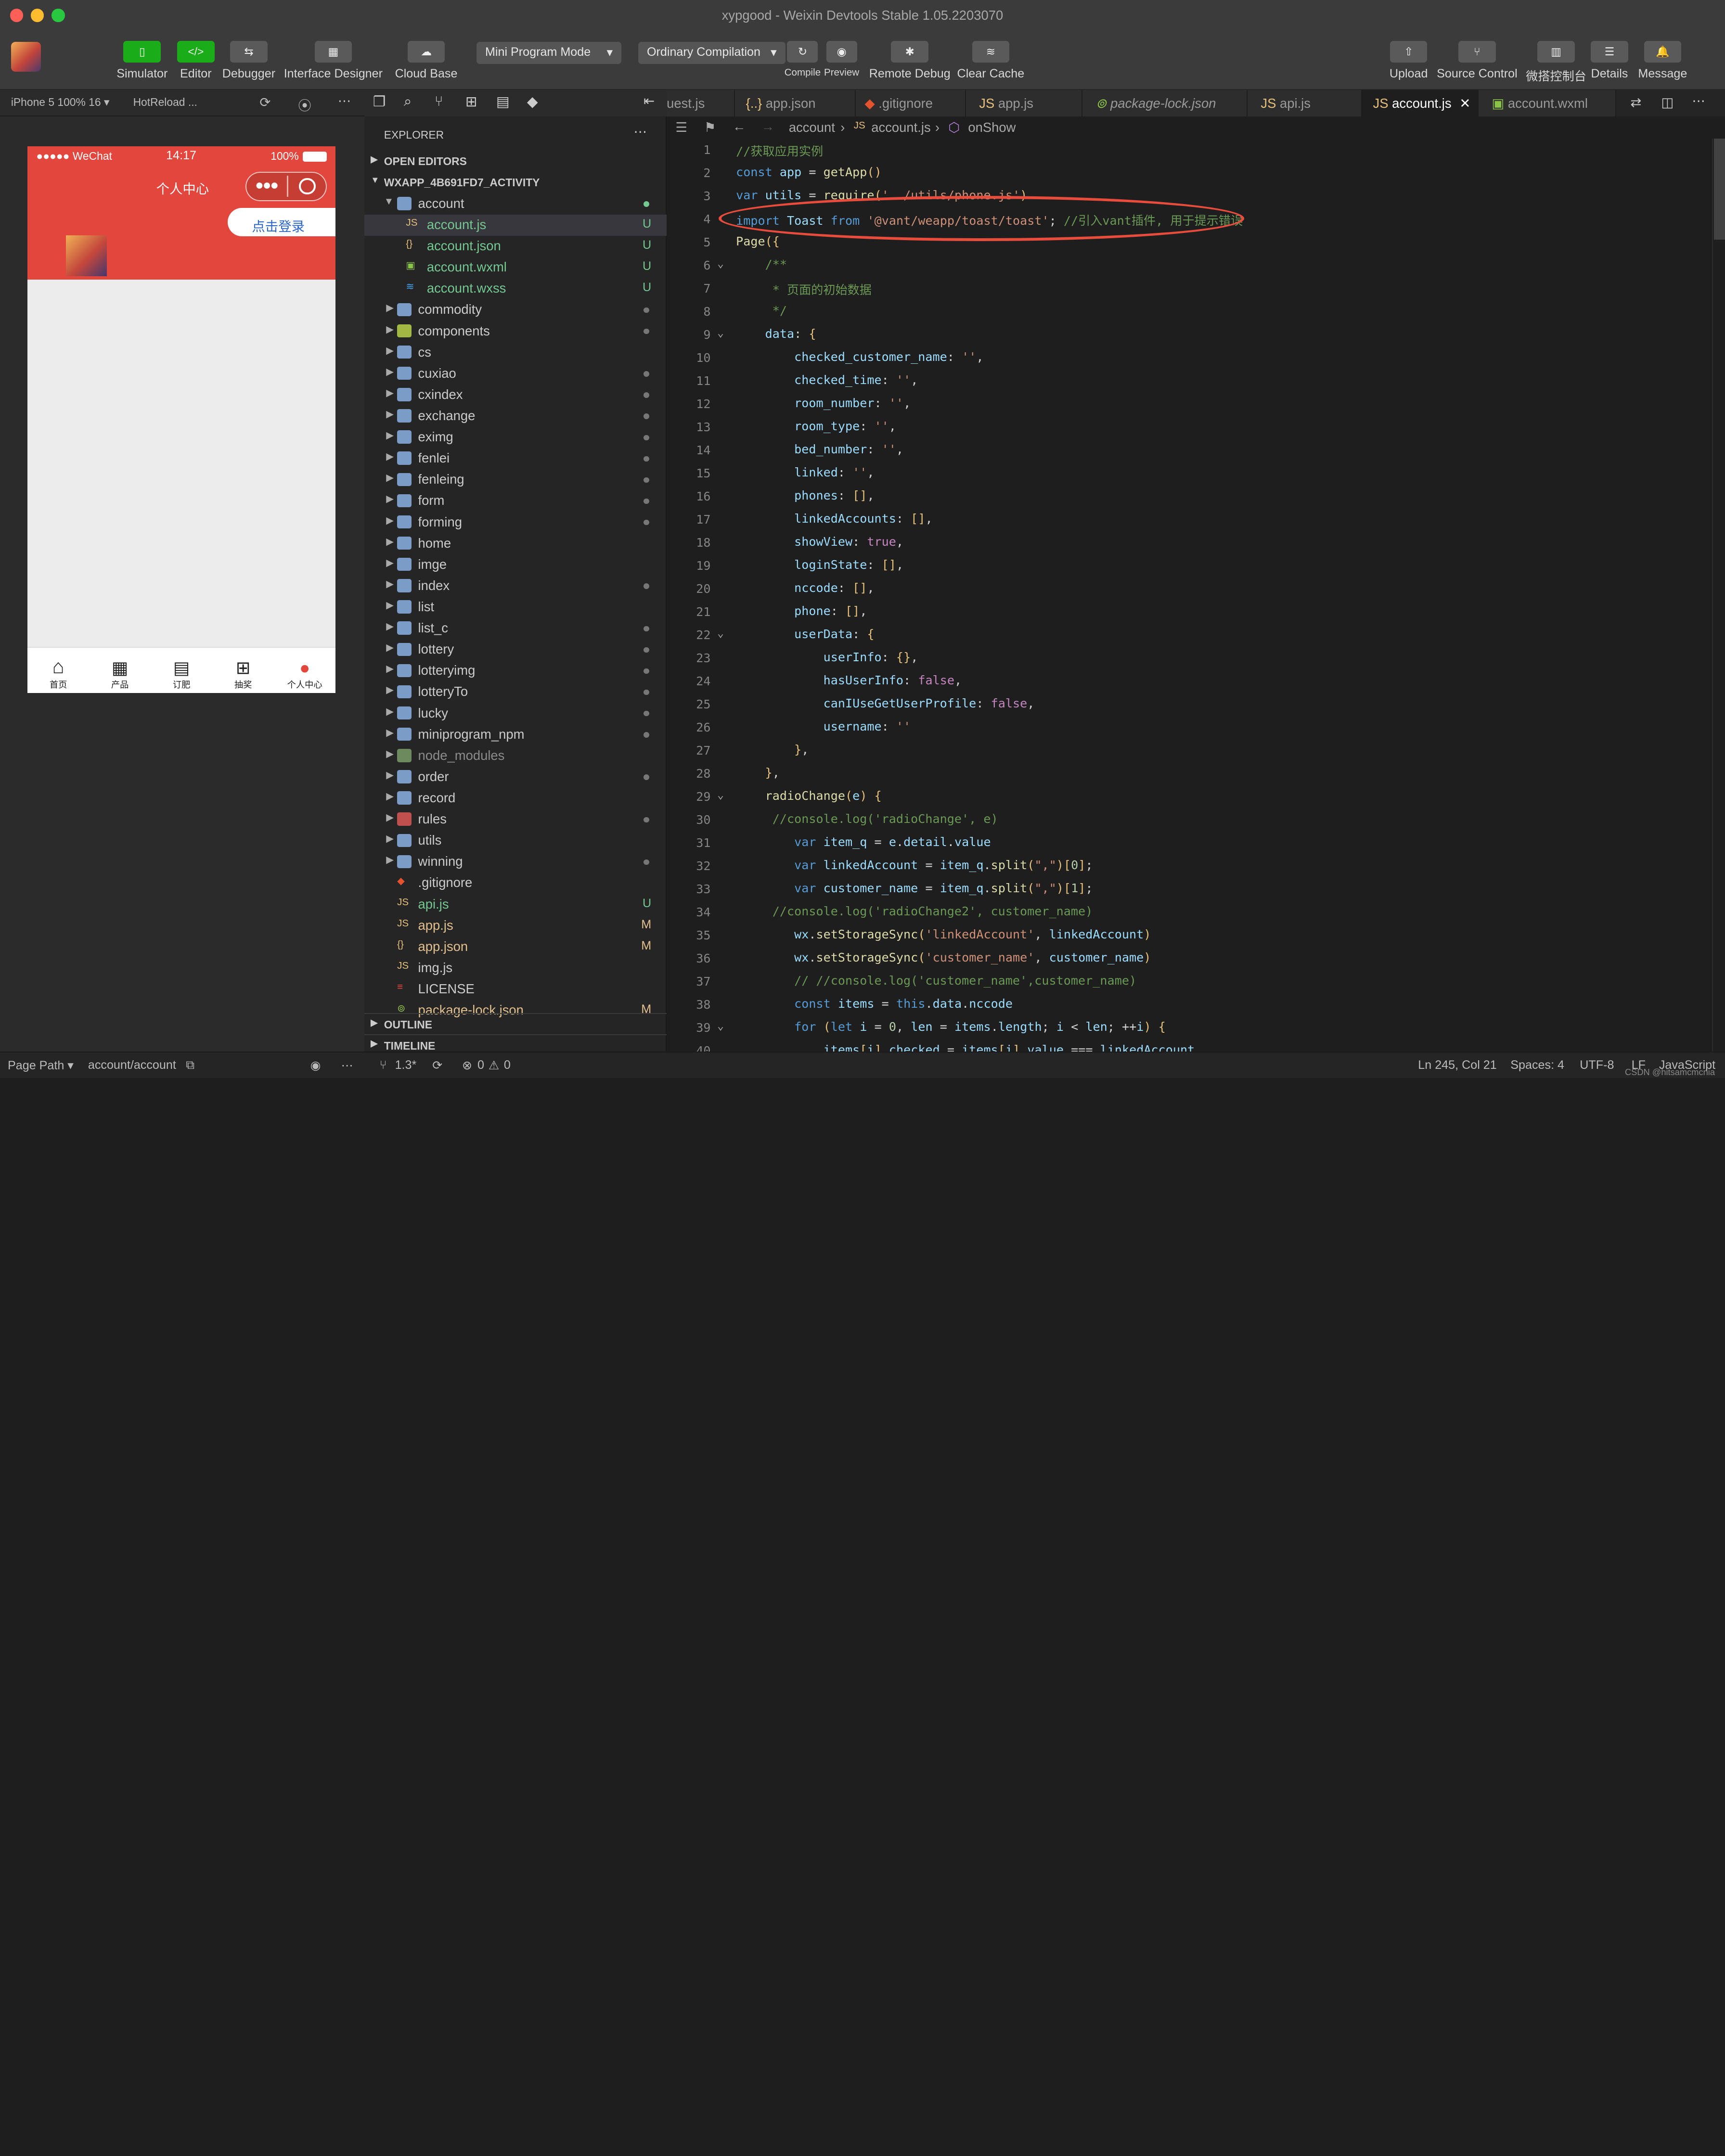 This screenshot has width=1725, height=2156. I want to click on forward-icon: →, so click(767, 126).